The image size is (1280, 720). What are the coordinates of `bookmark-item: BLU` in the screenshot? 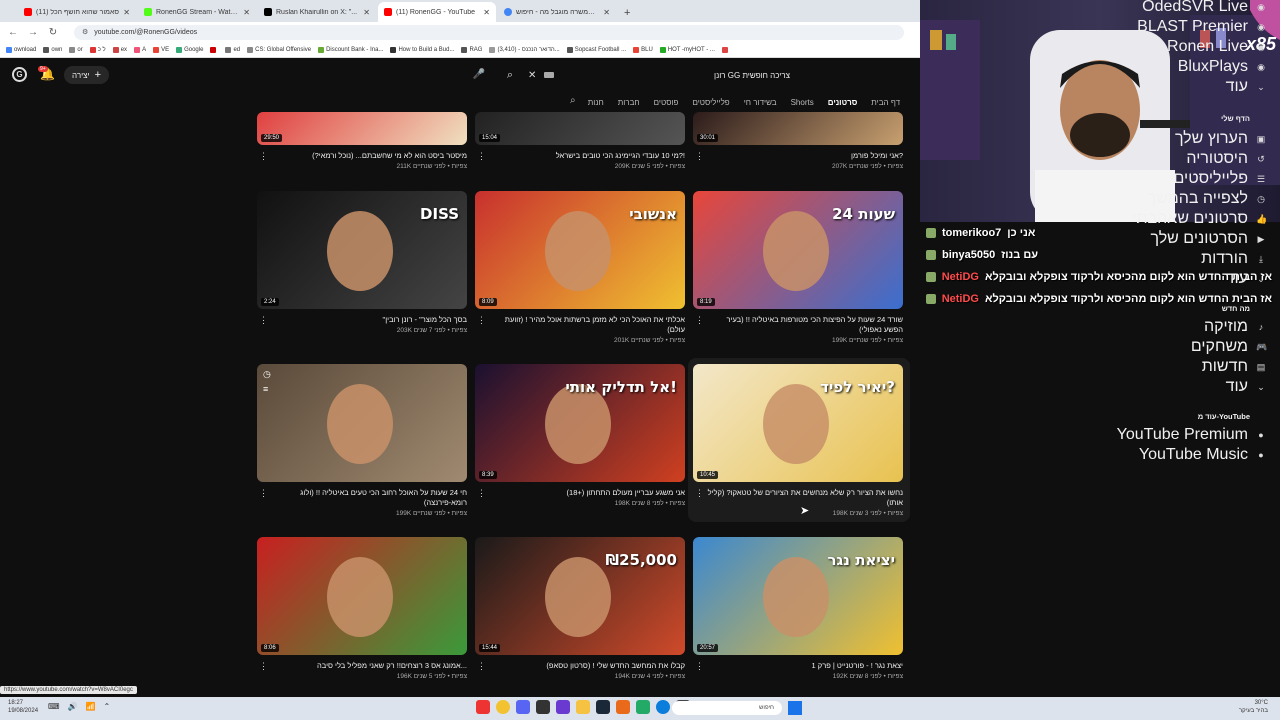 It's located at (643, 49).